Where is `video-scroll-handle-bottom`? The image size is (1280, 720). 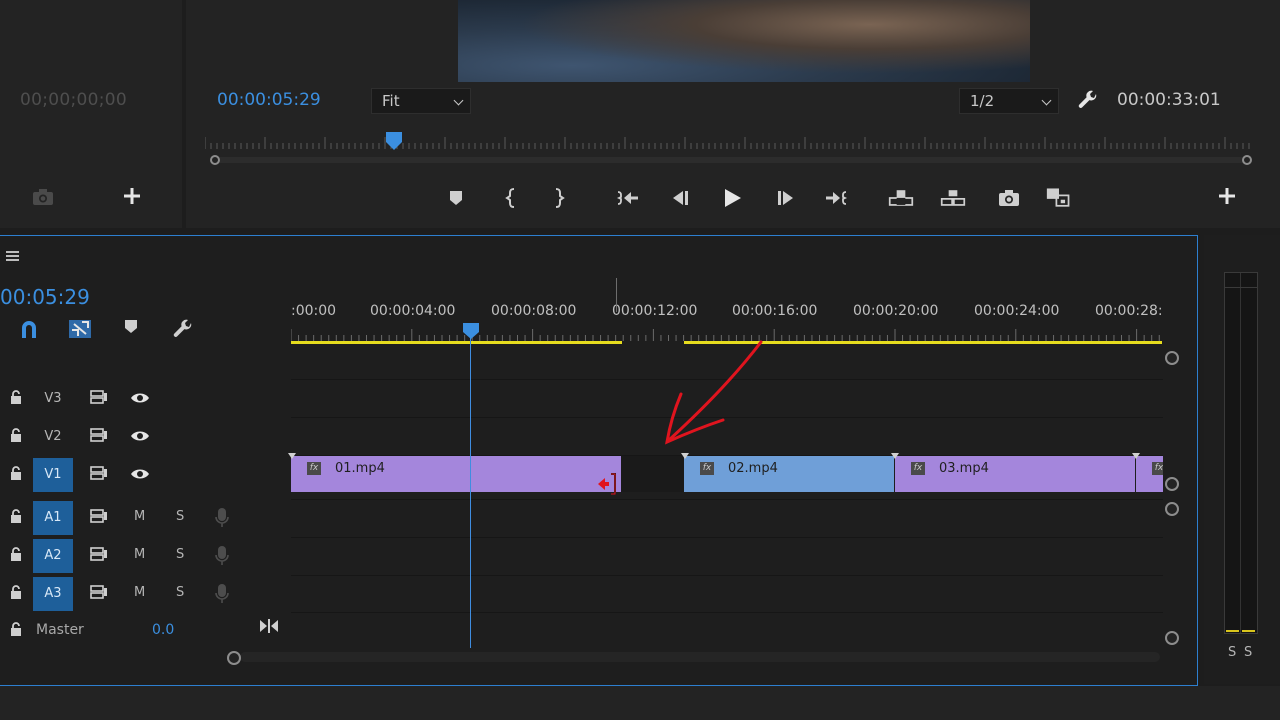
video-scroll-handle-bottom is located at coordinates (1172, 484).